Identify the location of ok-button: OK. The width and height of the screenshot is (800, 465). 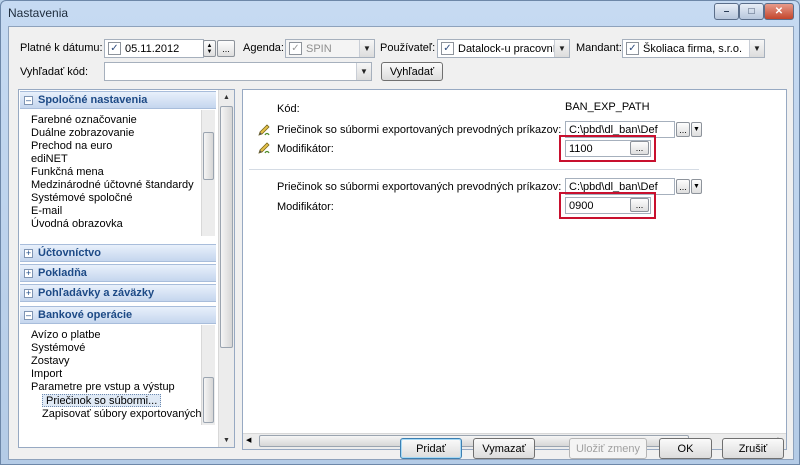
(685, 448).